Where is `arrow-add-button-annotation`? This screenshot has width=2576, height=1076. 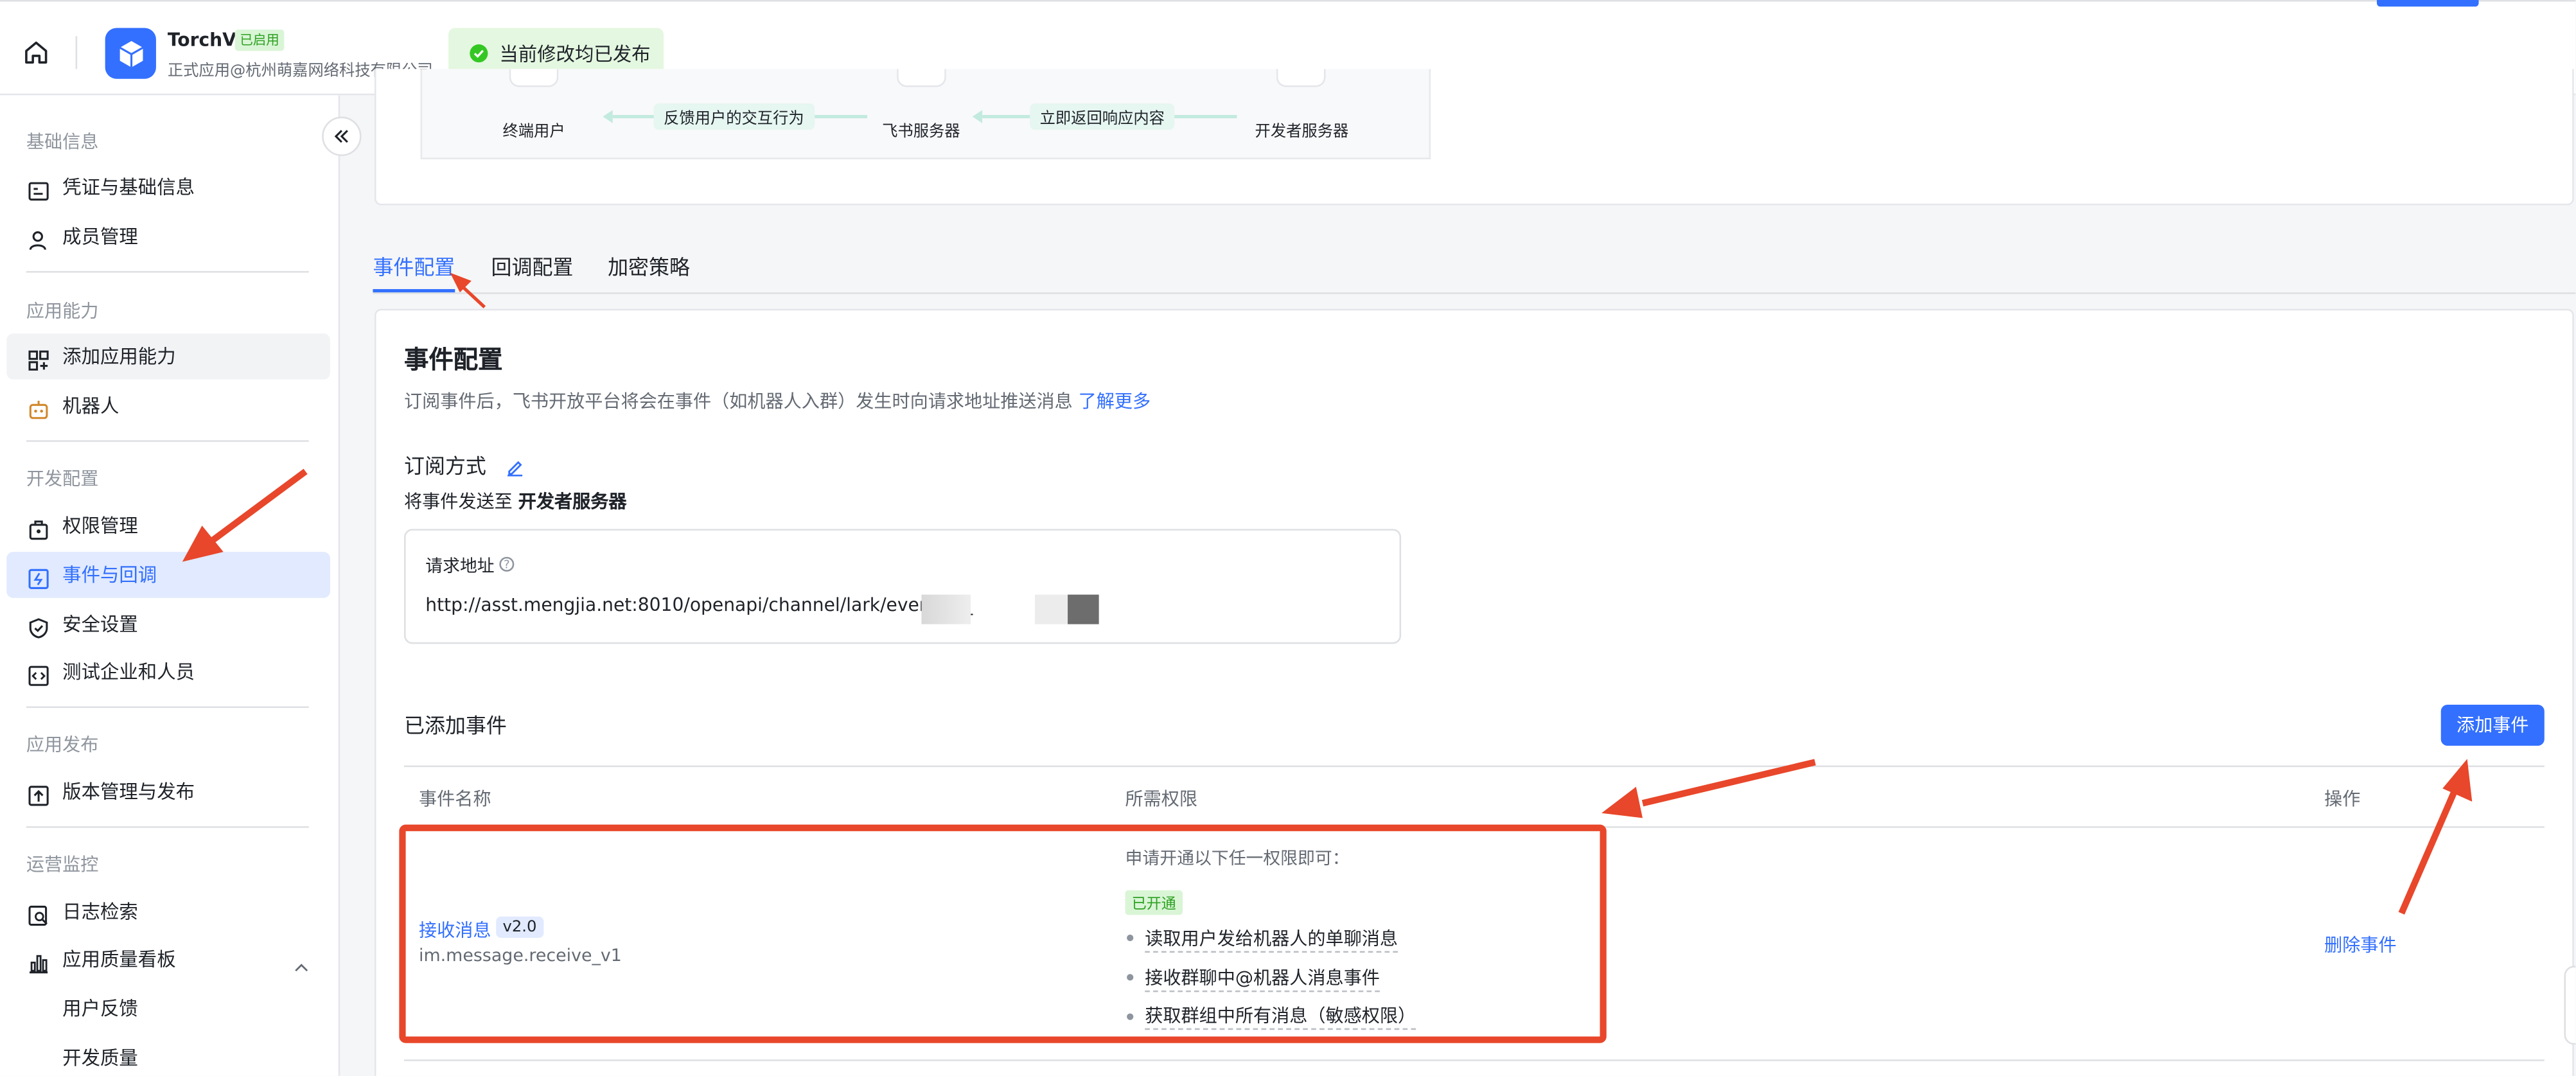
arrow-add-button-annotation is located at coordinates (2435, 837).